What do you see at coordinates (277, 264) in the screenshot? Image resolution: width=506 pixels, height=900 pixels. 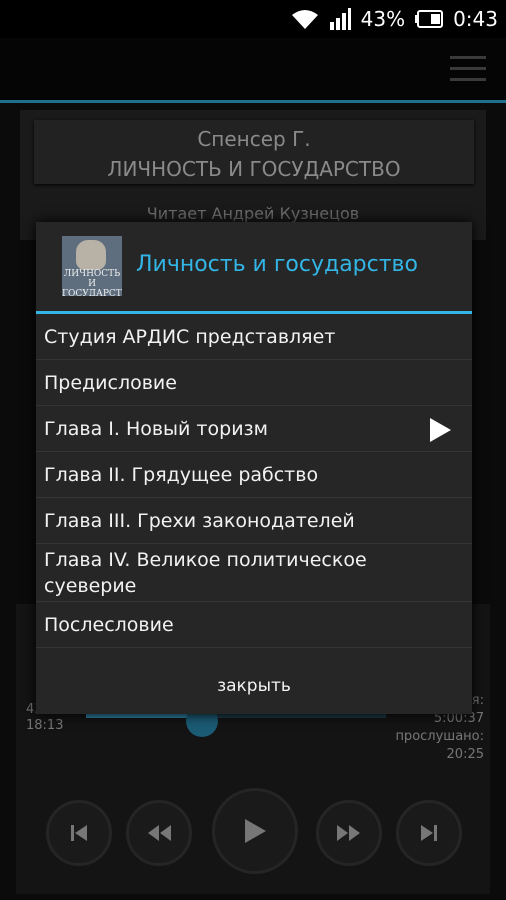 I see `dialog-title: Личность и государство` at bounding box center [277, 264].